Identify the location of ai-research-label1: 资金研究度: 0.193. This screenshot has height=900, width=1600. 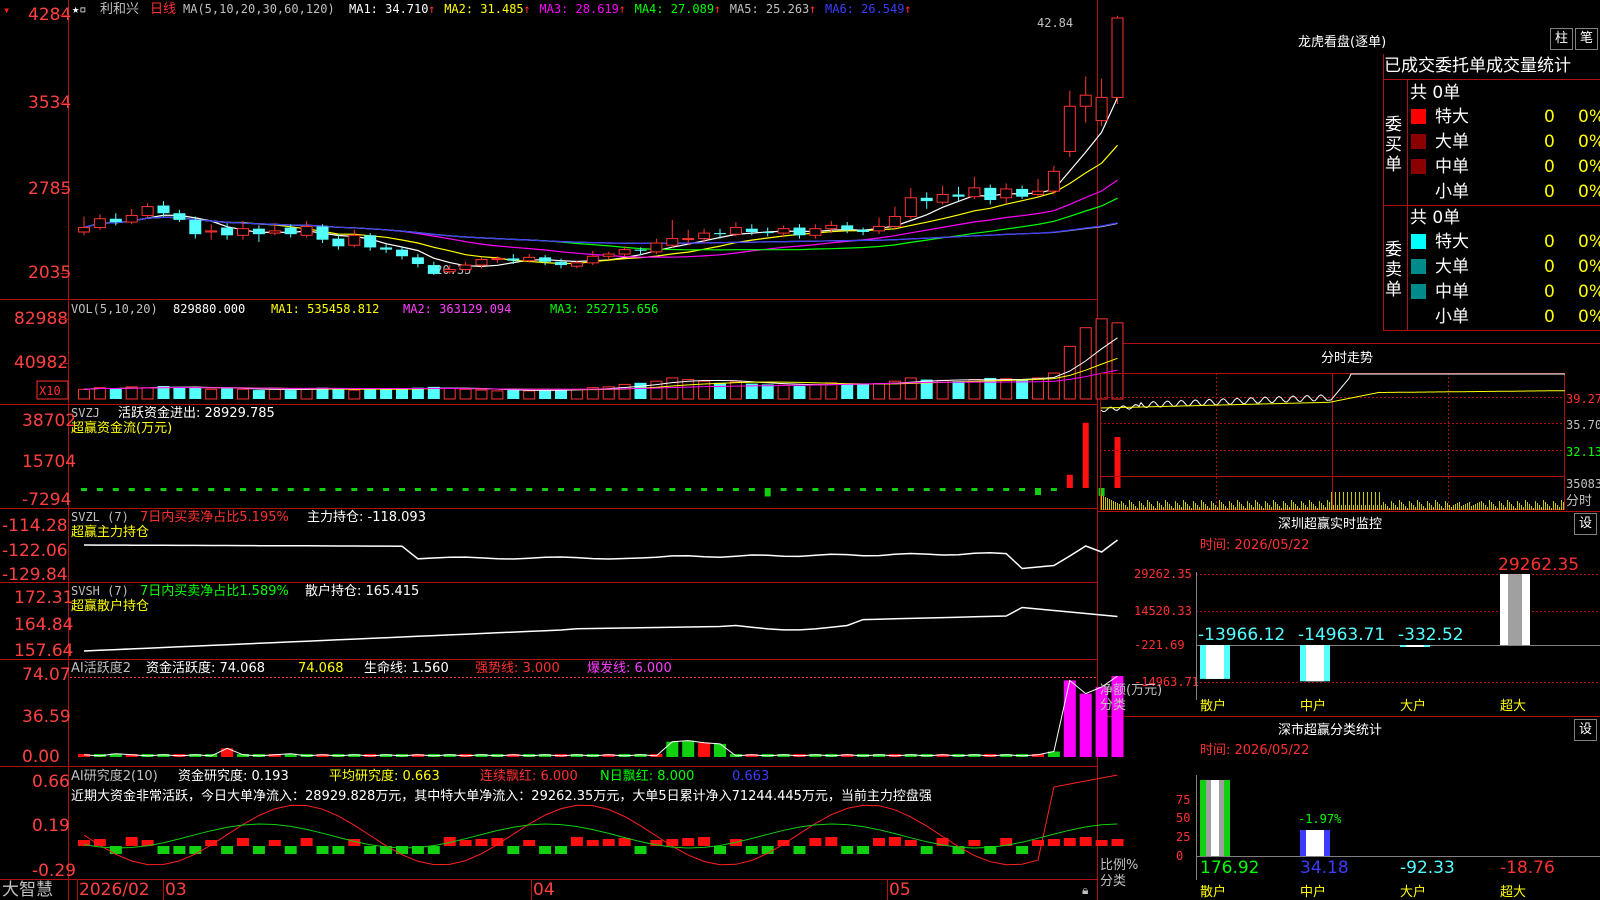
(233, 776).